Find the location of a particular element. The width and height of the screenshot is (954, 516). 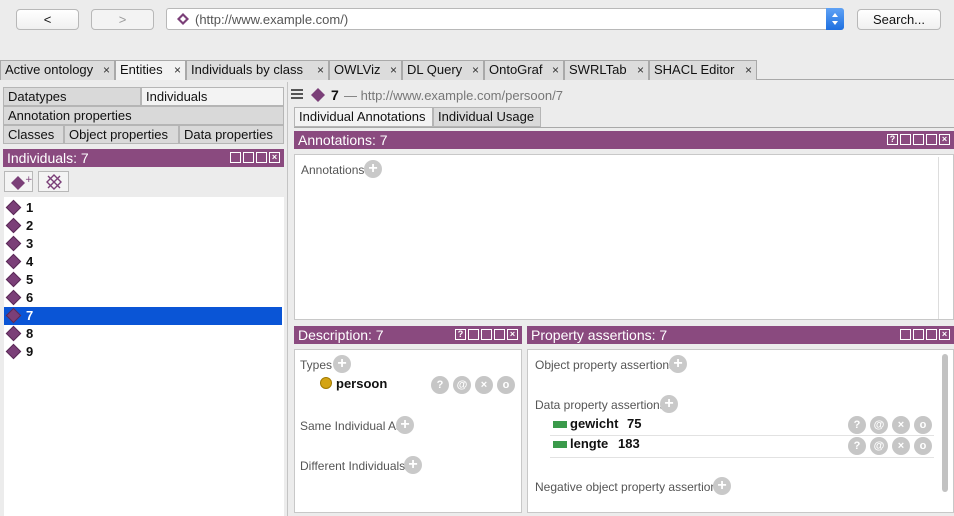

add-object-property-button: + is located at coordinates (678, 364).